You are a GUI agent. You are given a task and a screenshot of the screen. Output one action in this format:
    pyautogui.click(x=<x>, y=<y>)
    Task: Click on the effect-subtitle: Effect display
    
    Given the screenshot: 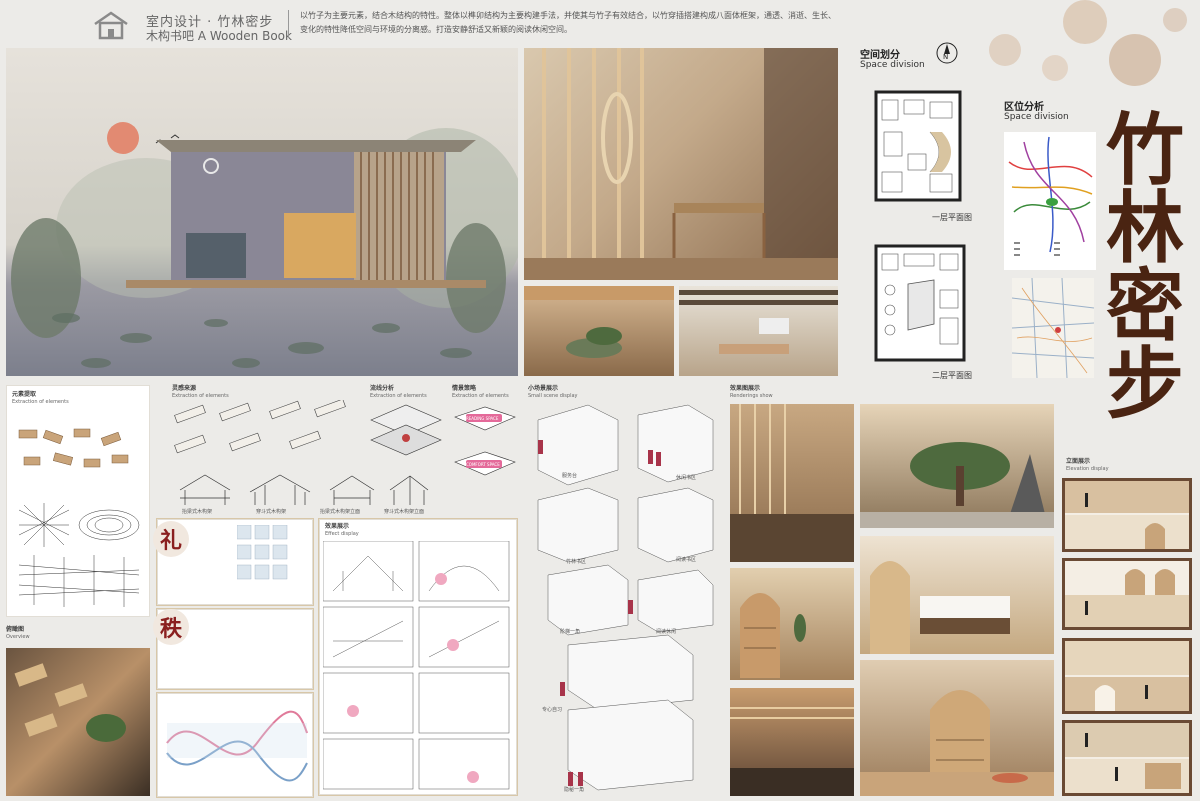 What is the action you would take?
    pyautogui.click(x=342, y=534)
    